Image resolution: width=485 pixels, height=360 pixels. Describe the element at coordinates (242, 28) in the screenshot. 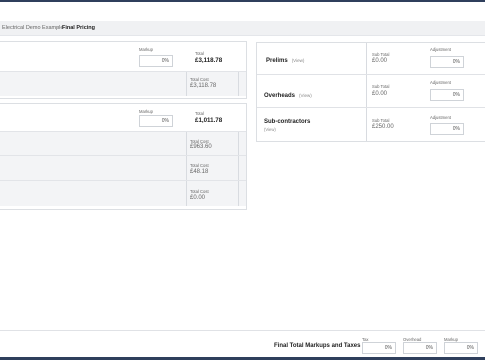

I see `breadcrumb: Electrical Demo Example › Final Pricing` at that location.